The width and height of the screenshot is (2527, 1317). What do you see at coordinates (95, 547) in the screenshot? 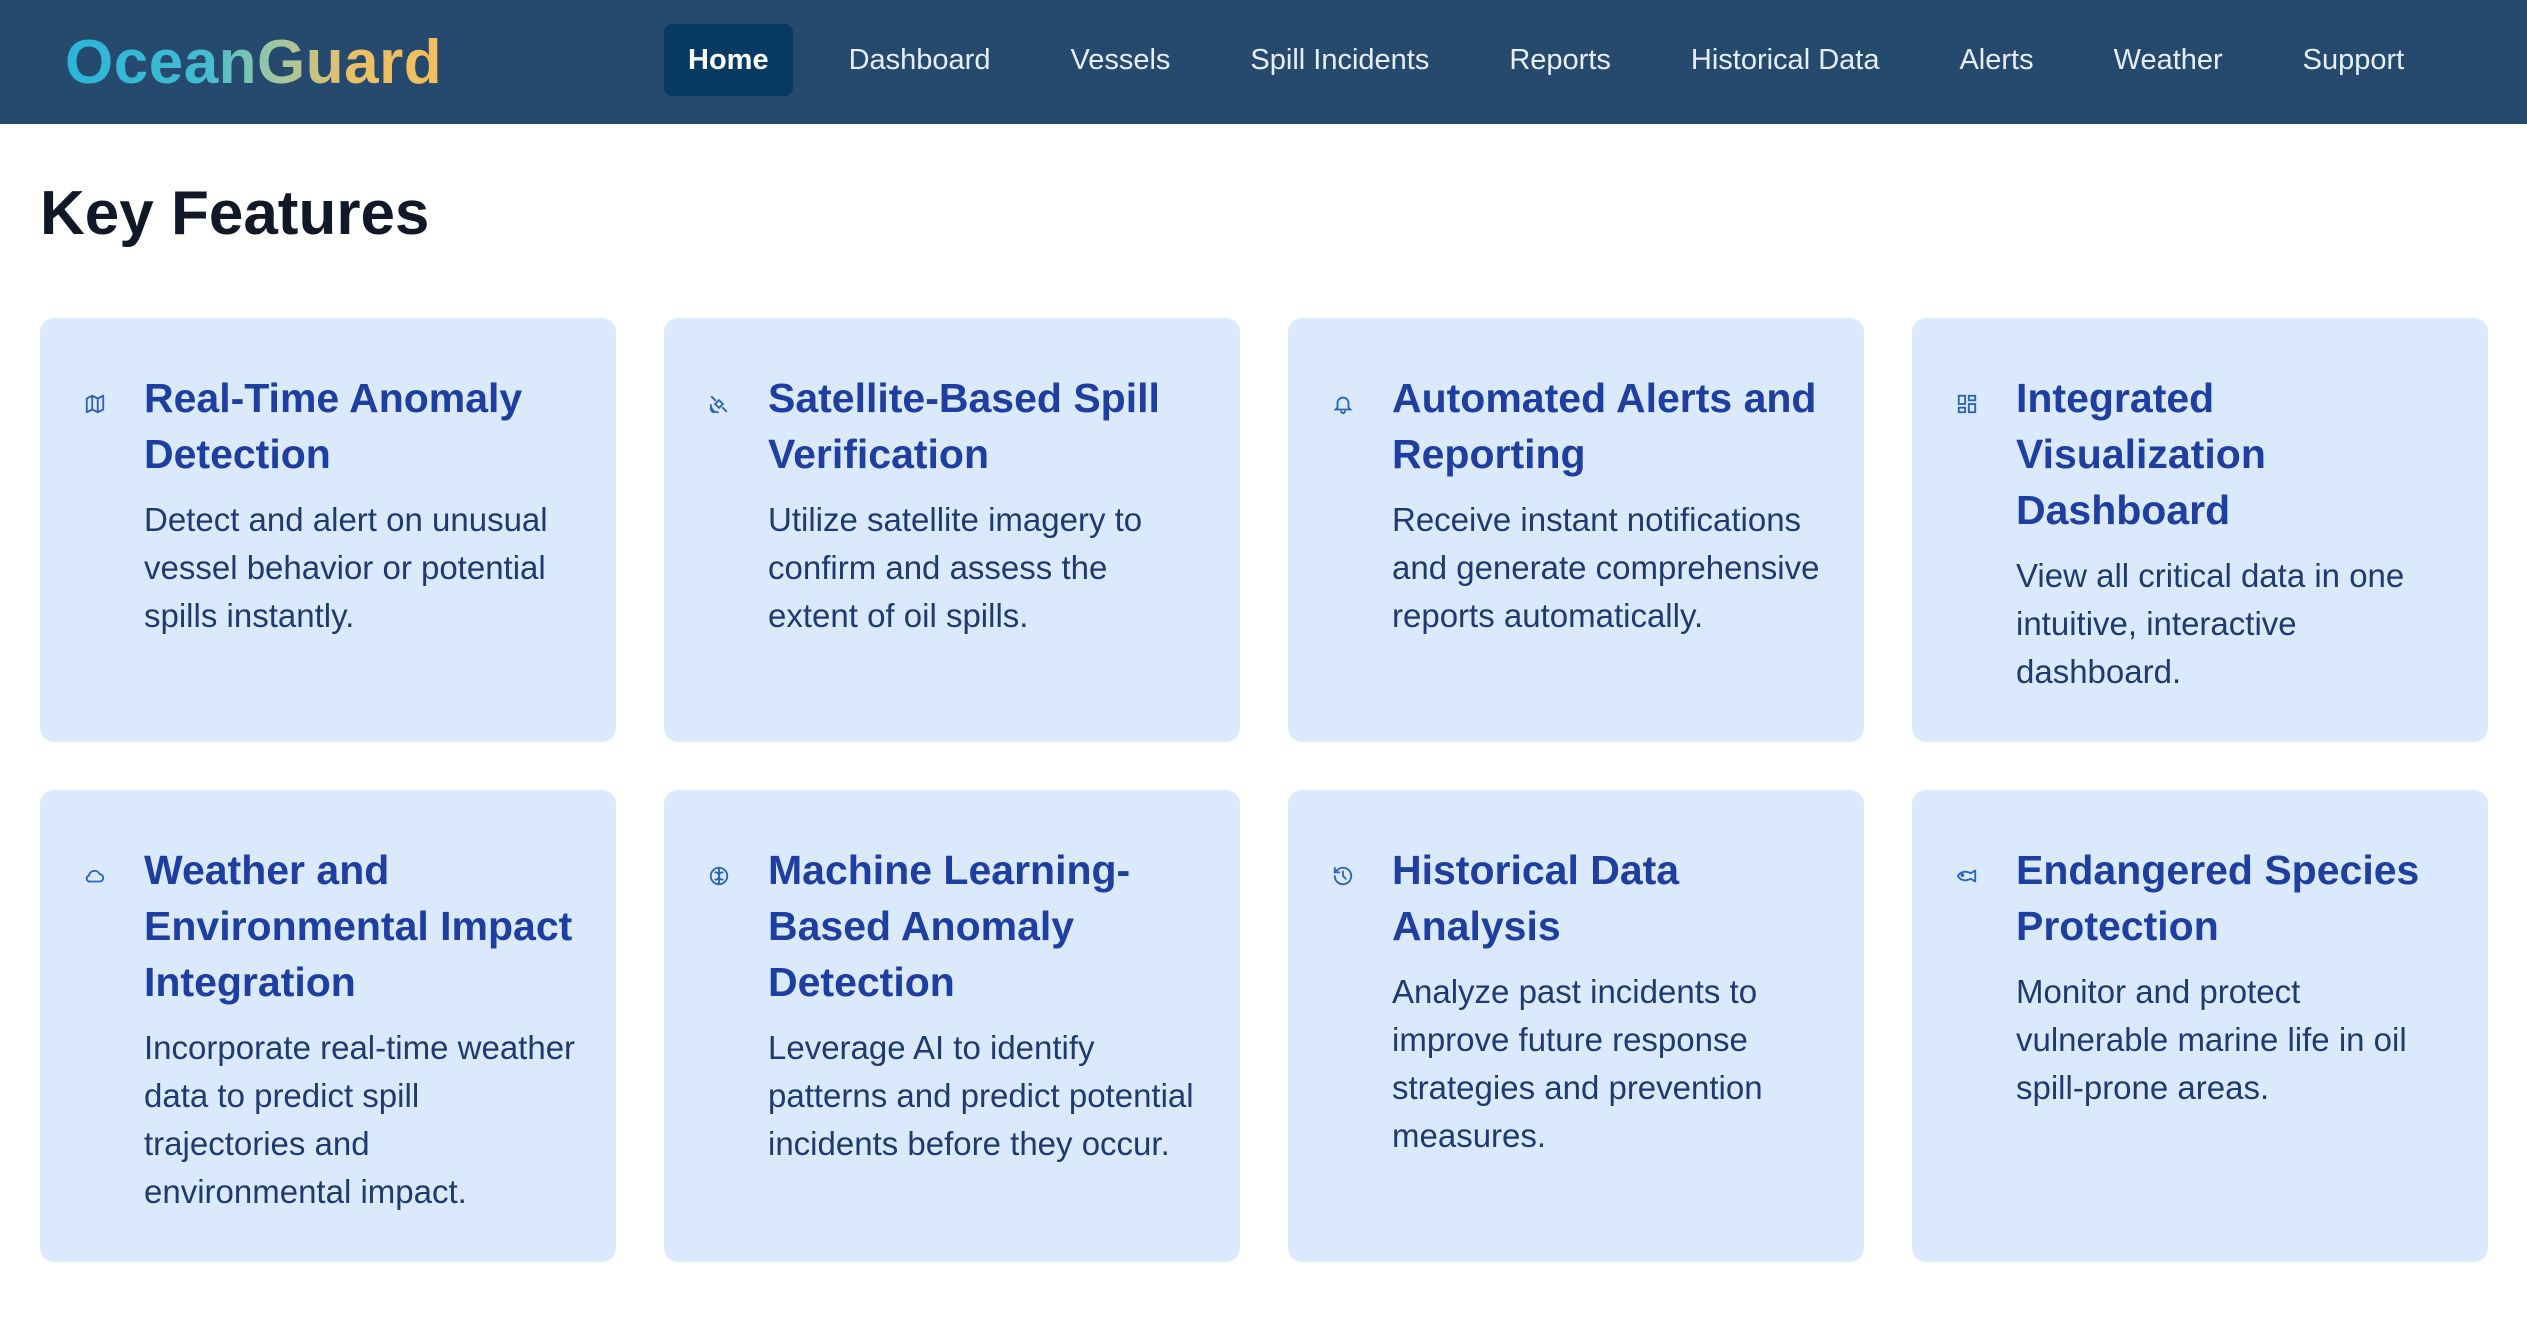
I see `map-icon` at bounding box center [95, 547].